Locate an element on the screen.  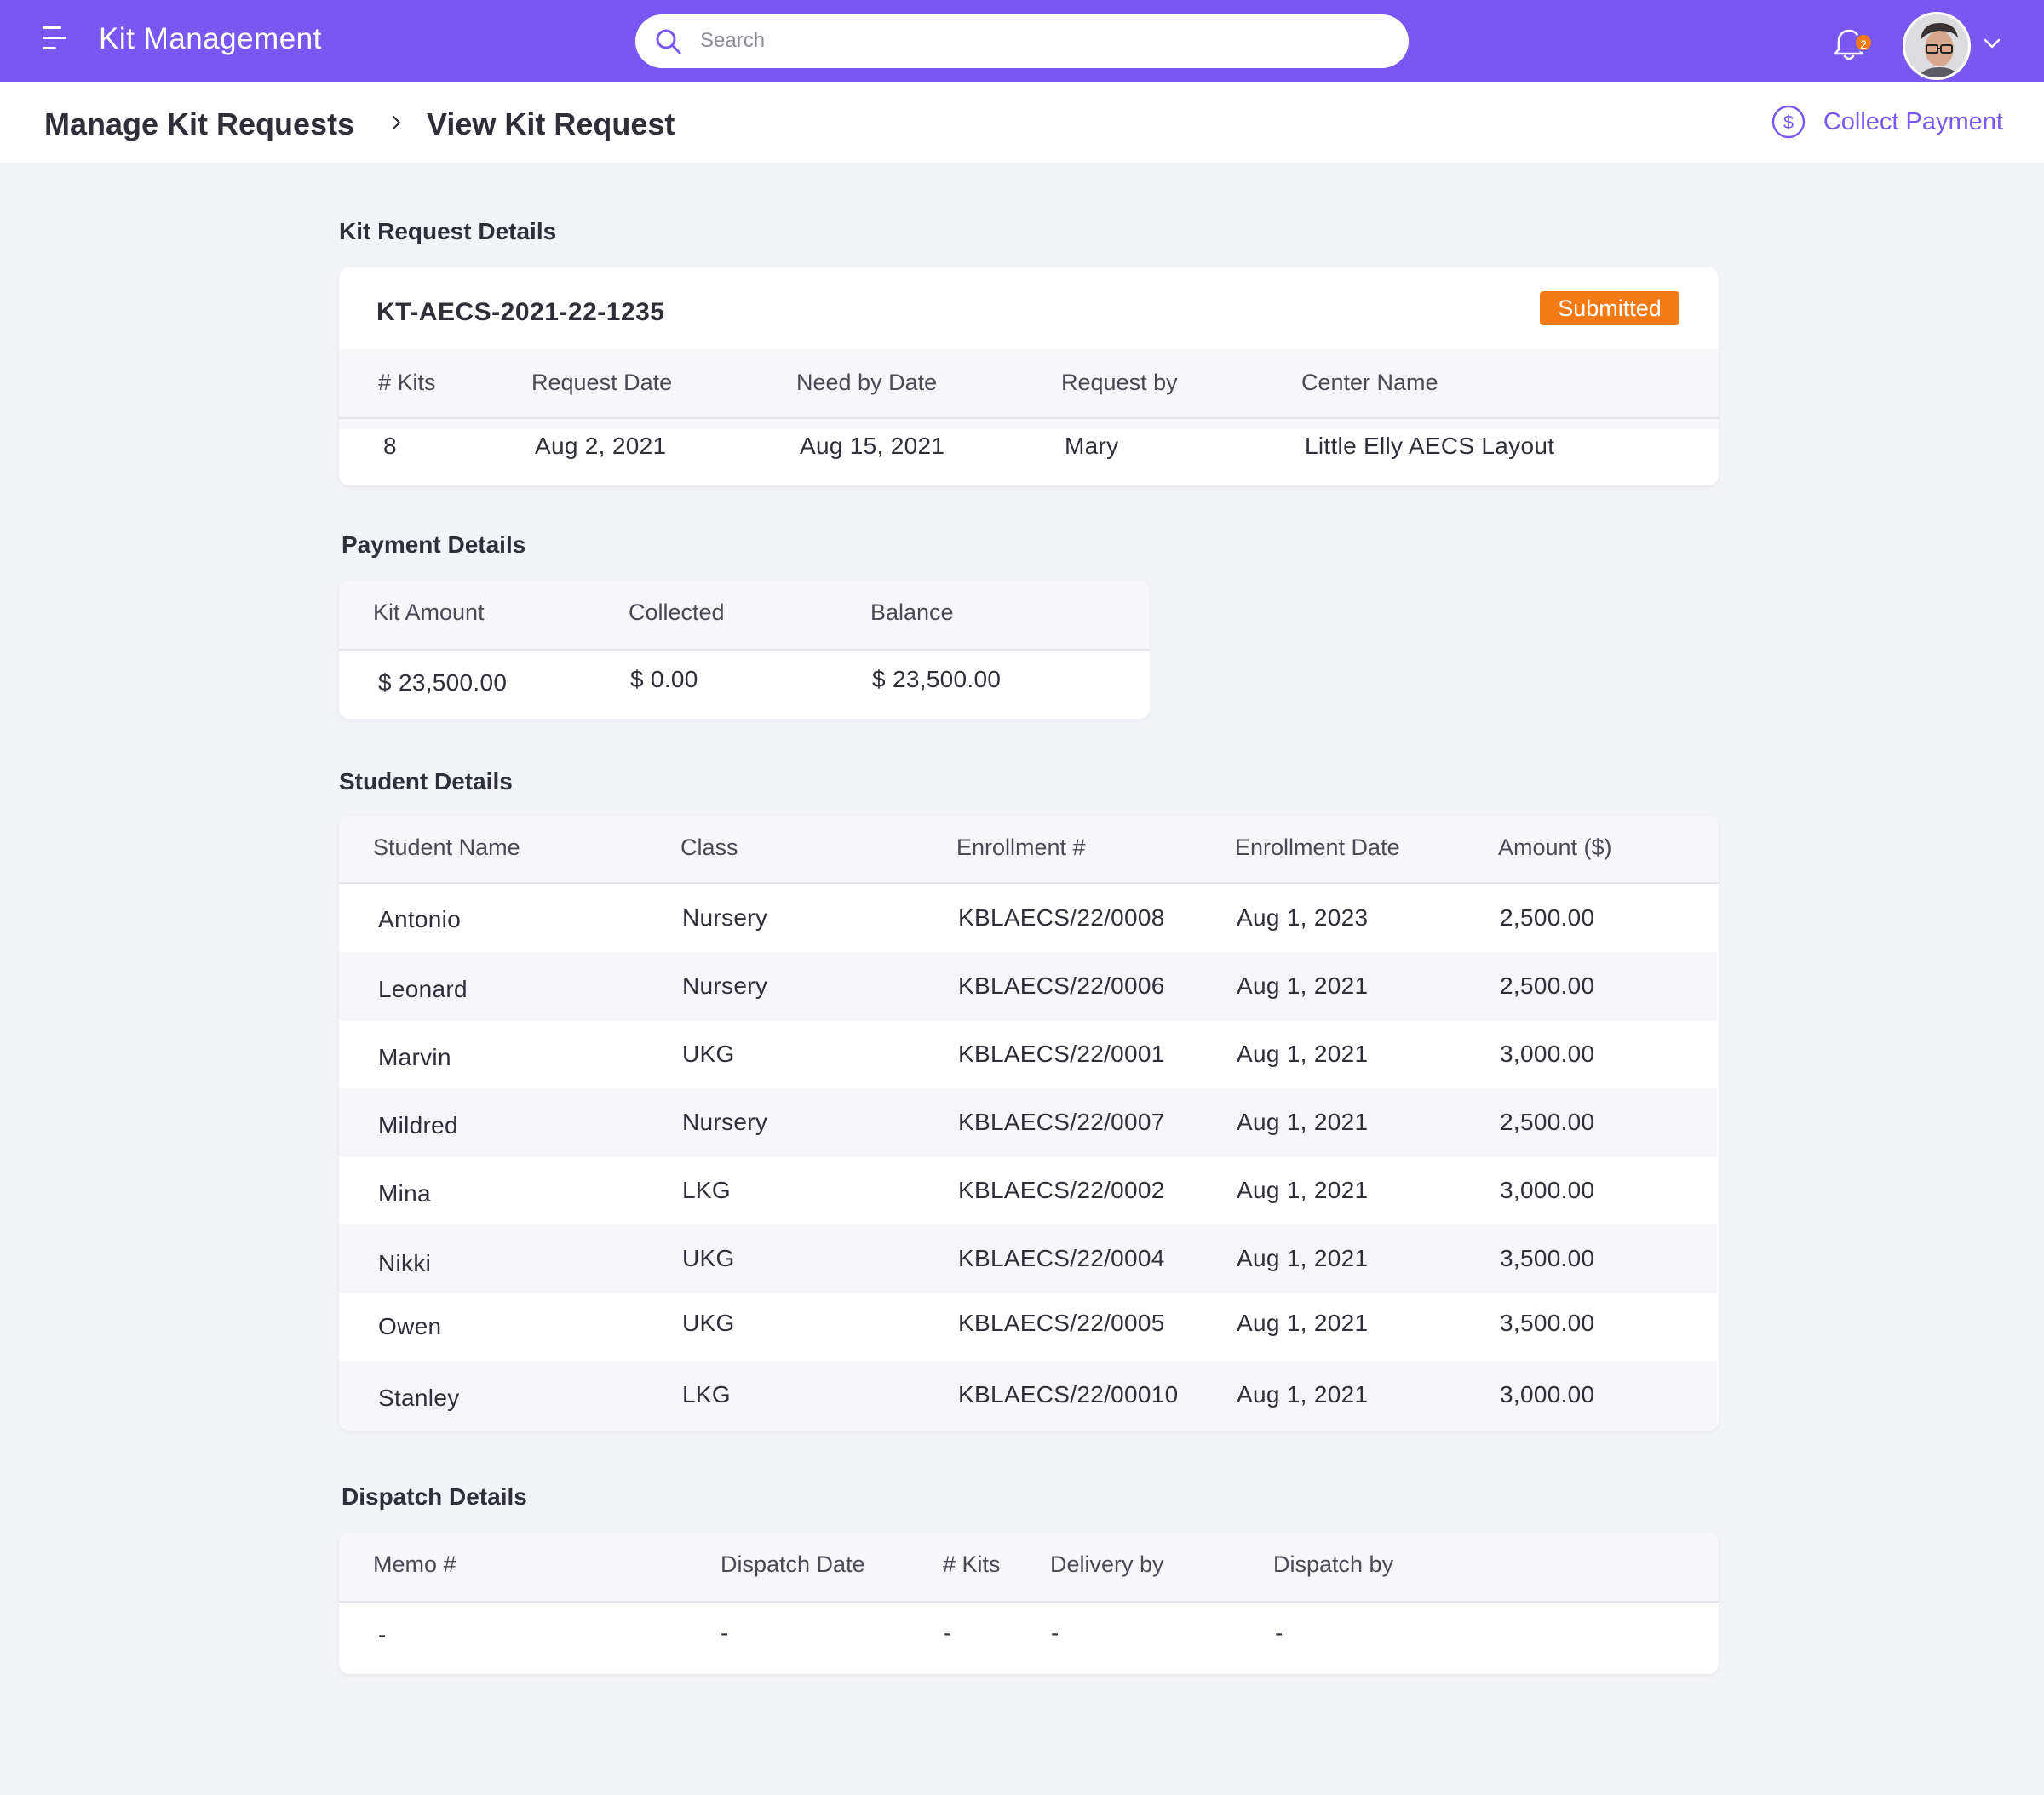
memo-number-value: - is located at coordinates (382, 1634).